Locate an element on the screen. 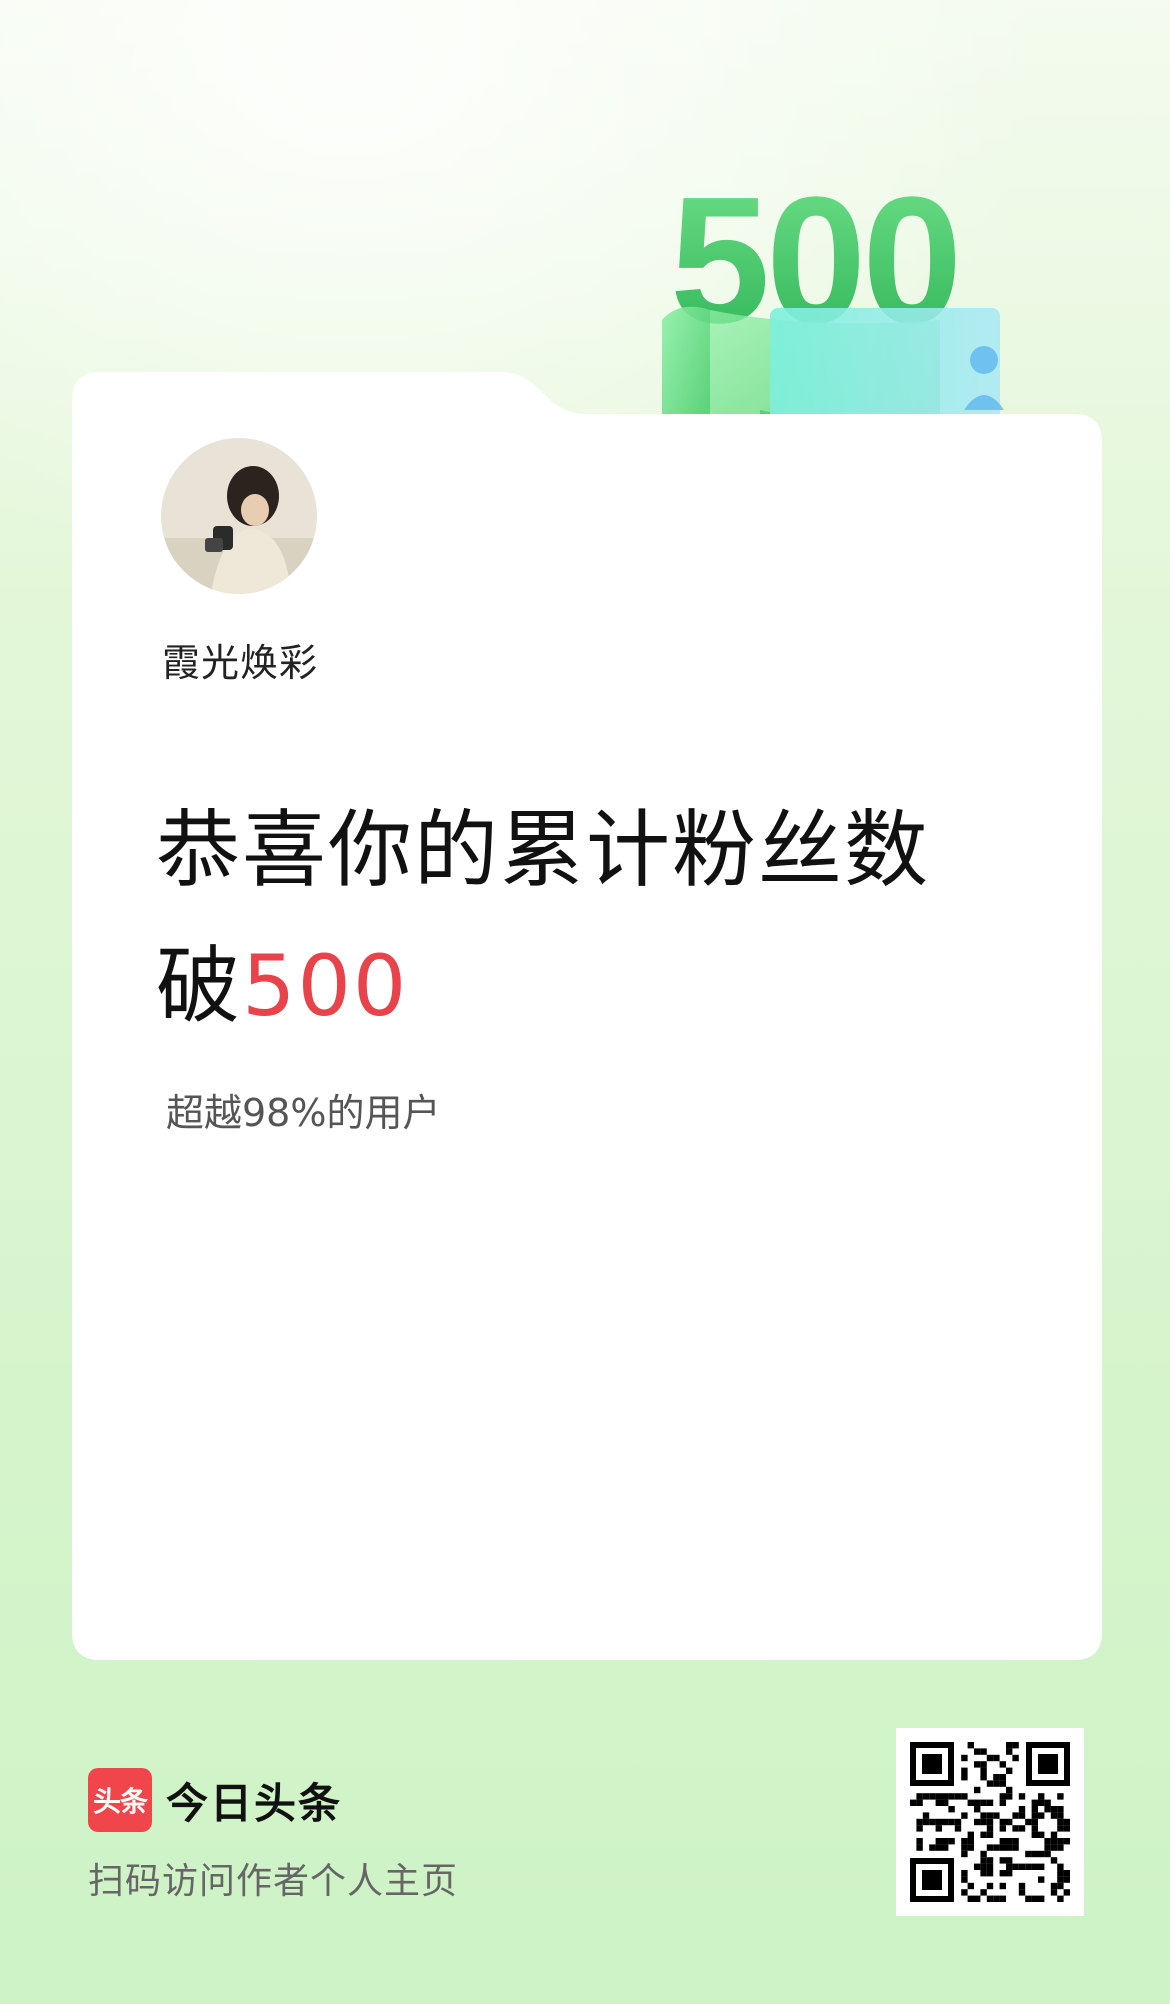  headline-line2: 破500 is located at coordinates (543, 986).